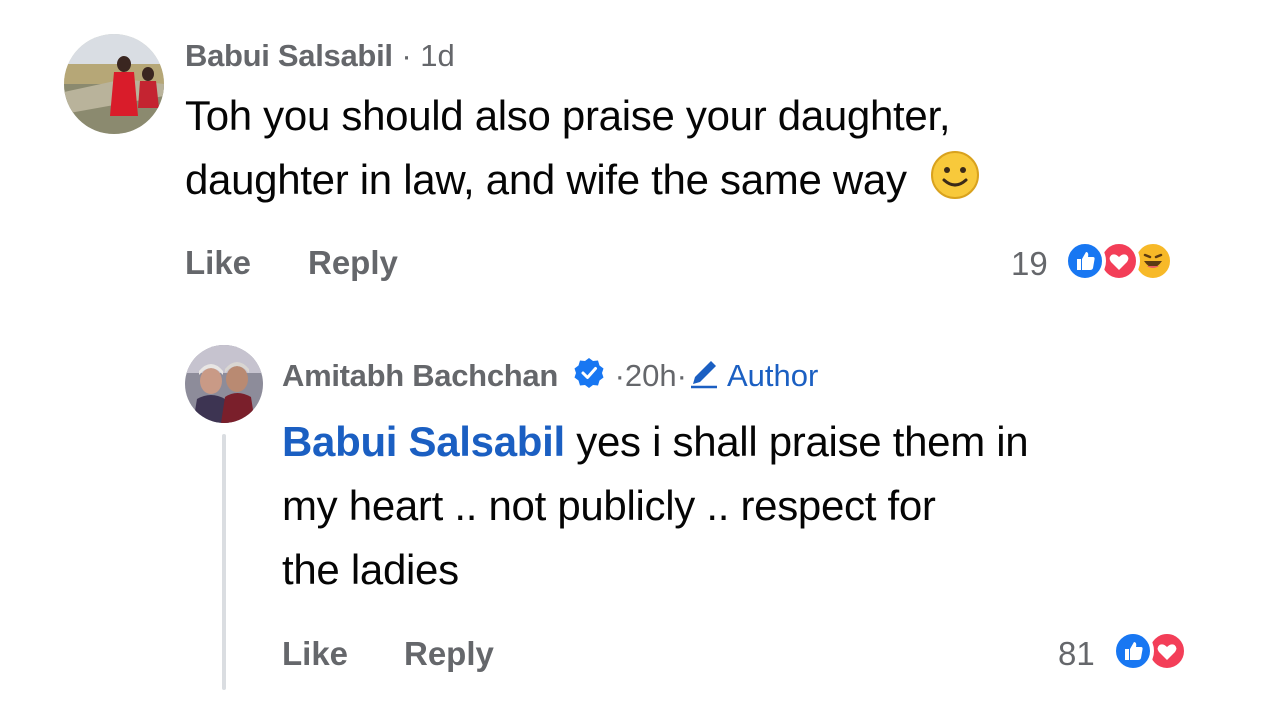 The image size is (1280, 720). What do you see at coordinates (546, 179) in the screenshot?
I see `comment-text-line: daughter in law, and wife the same way` at bounding box center [546, 179].